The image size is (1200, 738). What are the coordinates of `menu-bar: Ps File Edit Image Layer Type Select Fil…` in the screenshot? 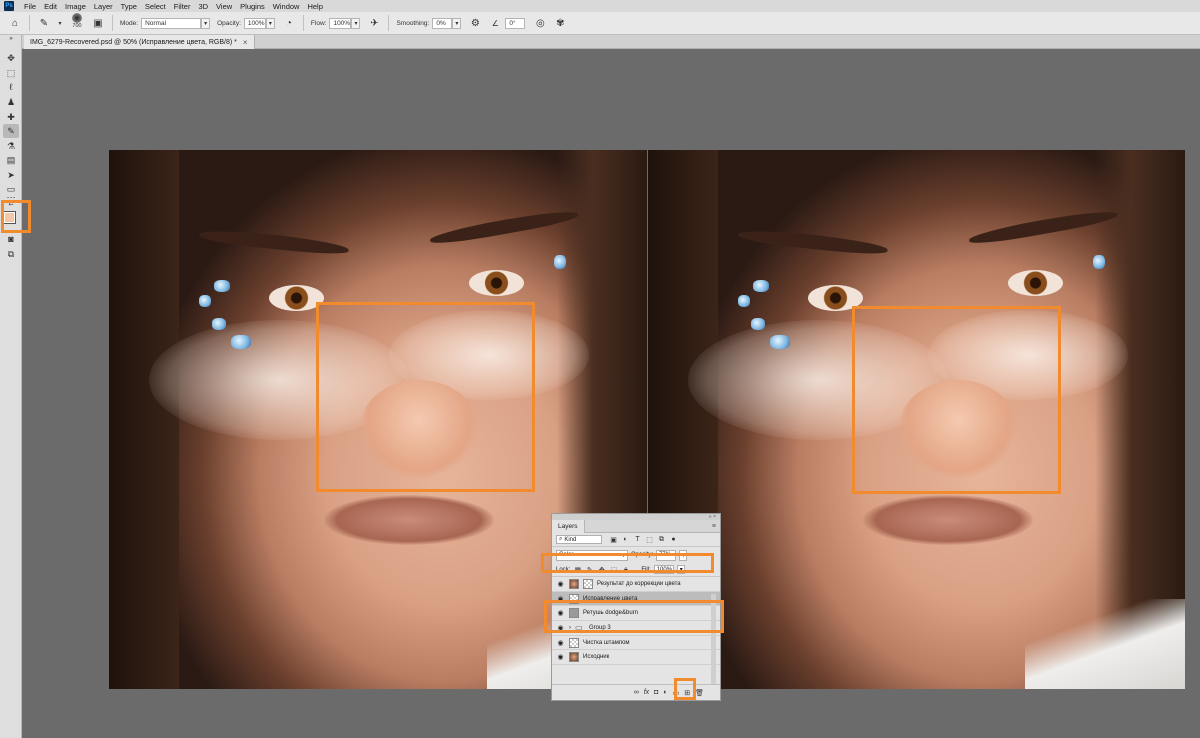 It's located at (600, 6).